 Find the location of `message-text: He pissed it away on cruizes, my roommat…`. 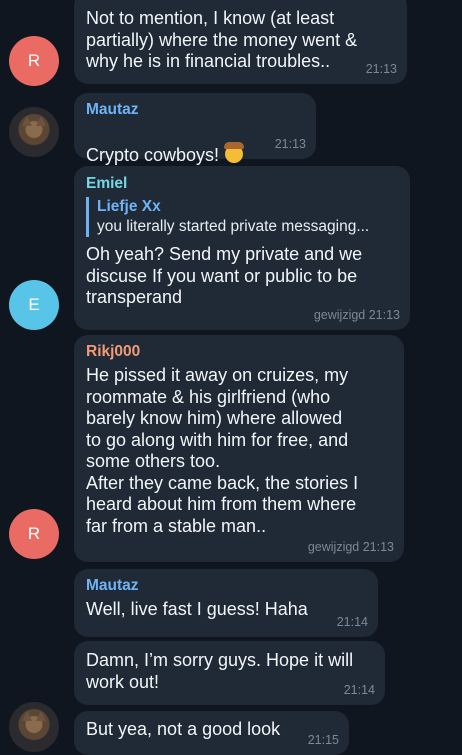

message-text: He pissed it away on cruizes, my roommat… is located at coordinates (222, 450).